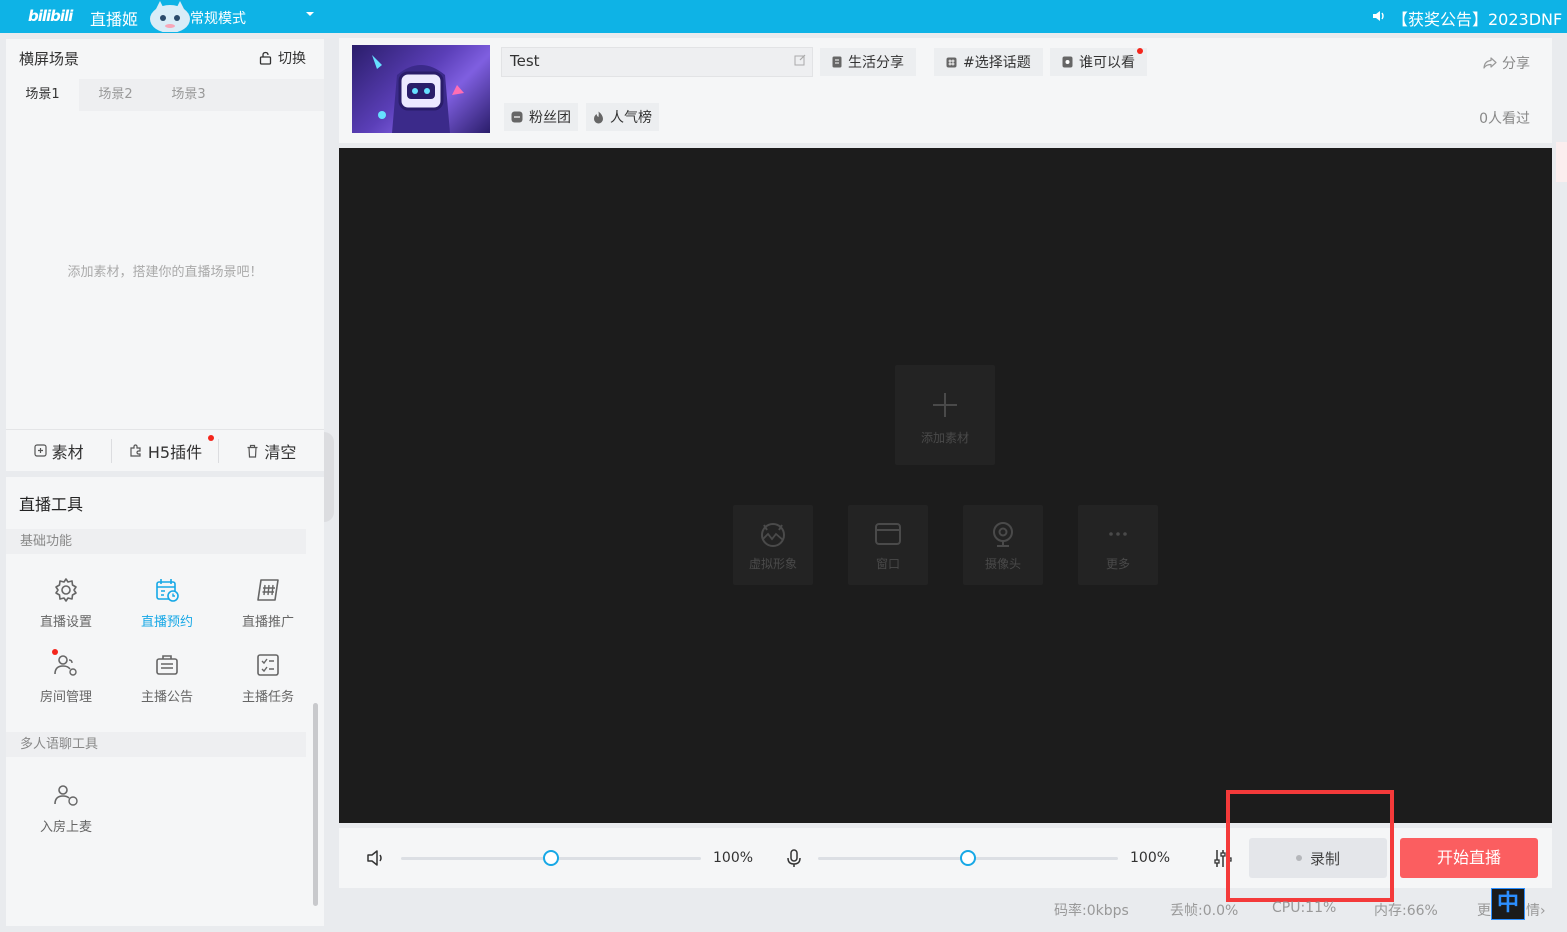 This screenshot has width=1567, height=932. Describe the element at coordinates (657, 62) in the screenshot. I see `live-title-input: Test` at that location.